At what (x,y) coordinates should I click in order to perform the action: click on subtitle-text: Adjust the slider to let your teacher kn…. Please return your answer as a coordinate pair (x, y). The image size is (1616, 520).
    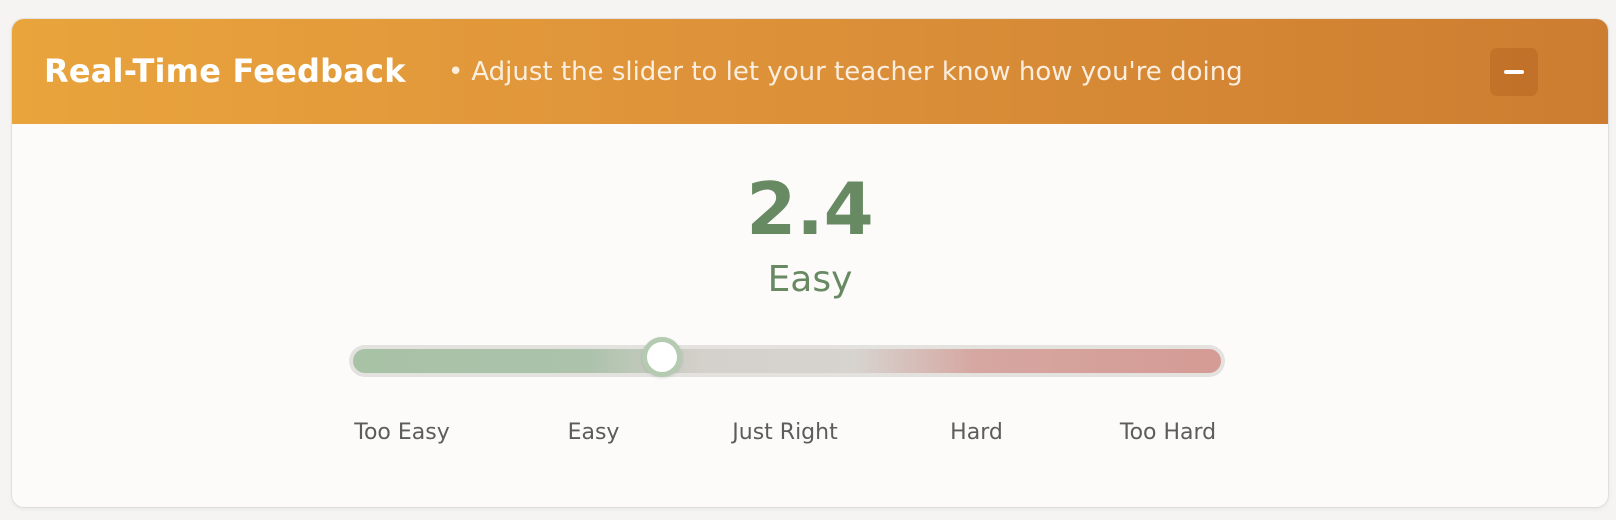
    Looking at the image, I should click on (857, 72).